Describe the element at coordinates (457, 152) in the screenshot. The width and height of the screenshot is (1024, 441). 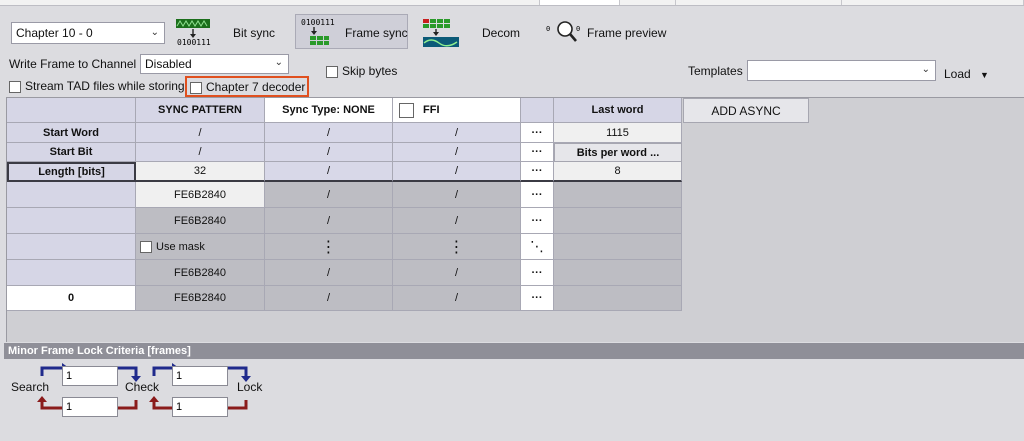
I see `start-bit-ffi-cell: /` at that location.